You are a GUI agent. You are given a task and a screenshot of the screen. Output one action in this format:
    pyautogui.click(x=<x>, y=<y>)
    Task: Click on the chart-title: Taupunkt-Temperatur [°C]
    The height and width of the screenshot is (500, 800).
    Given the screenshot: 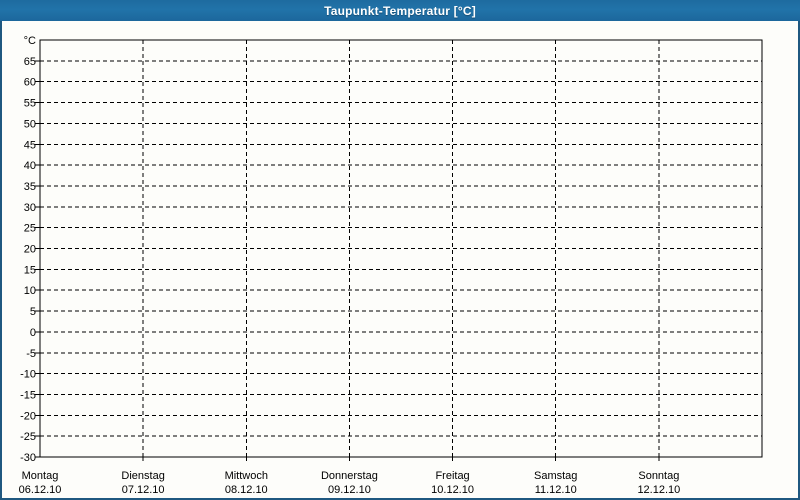 What is the action you would take?
    pyautogui.click(x=400, y=10)
    